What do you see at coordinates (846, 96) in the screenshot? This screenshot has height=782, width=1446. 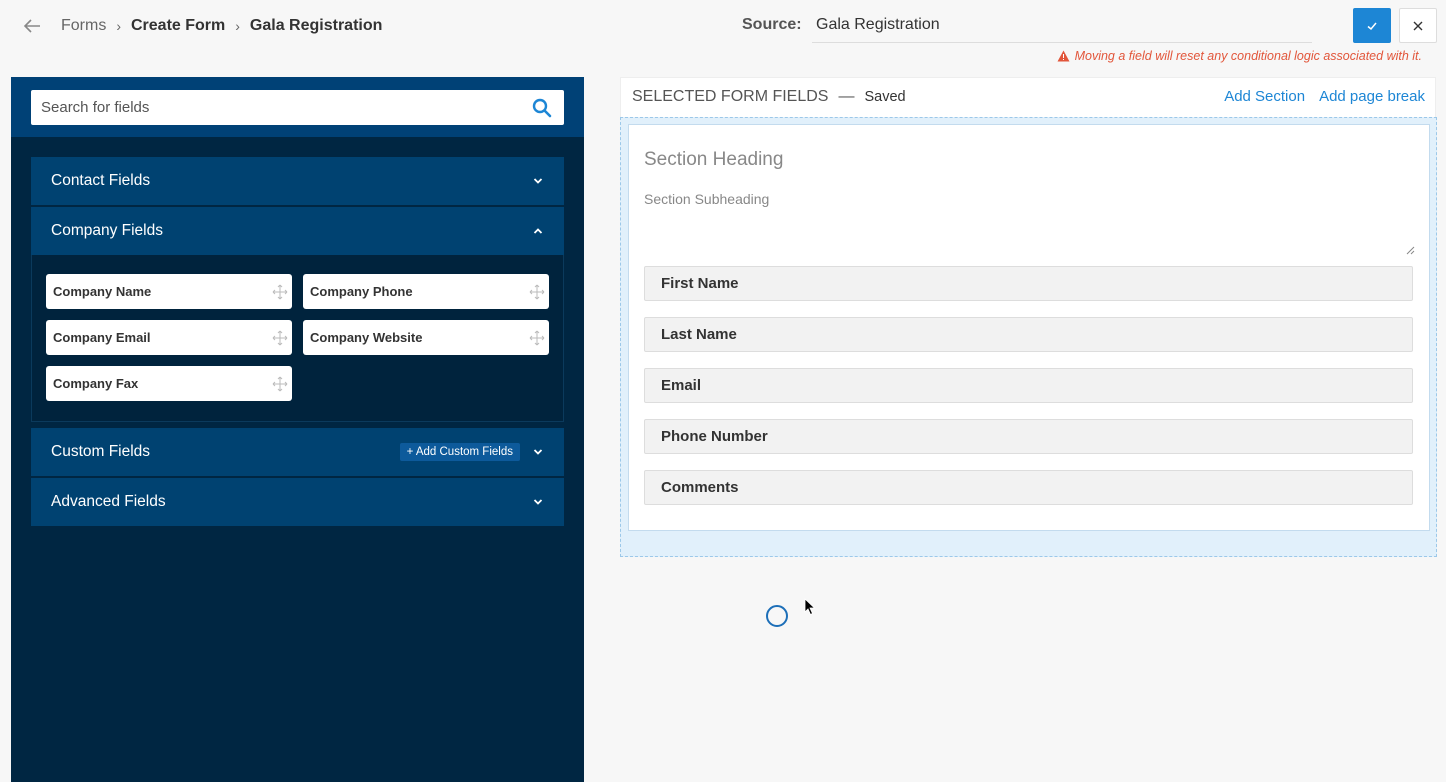 I see `title-dash: —` at bounding box center [846, 96].